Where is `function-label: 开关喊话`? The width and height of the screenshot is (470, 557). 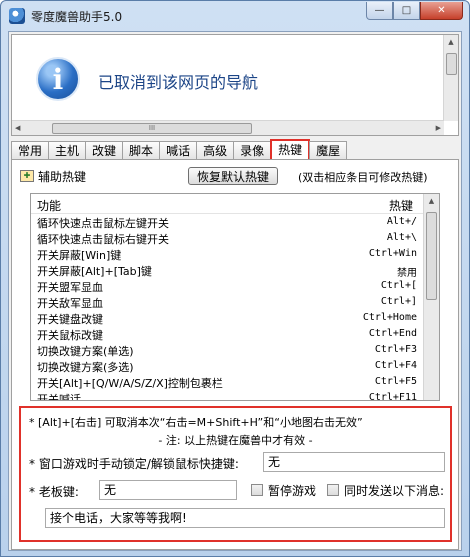 function-label: 开关喊话 is located at coordinates (59, 397).